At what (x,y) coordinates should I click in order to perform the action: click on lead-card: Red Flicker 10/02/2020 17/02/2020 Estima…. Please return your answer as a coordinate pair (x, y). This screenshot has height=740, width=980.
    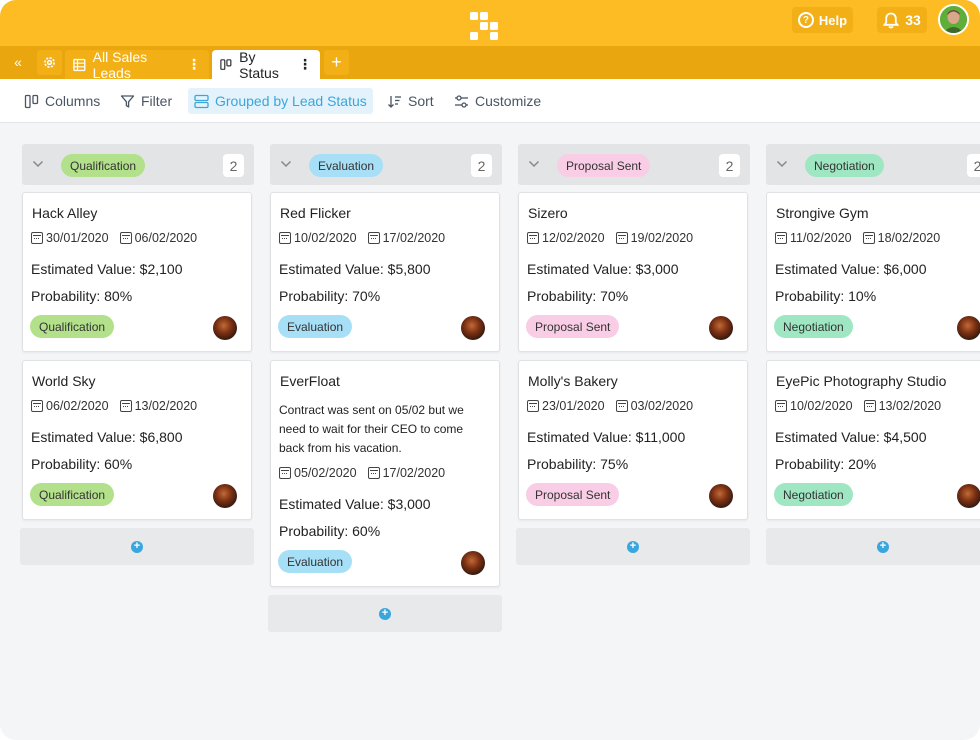
    Looking at the image, I should click on (385, 272).